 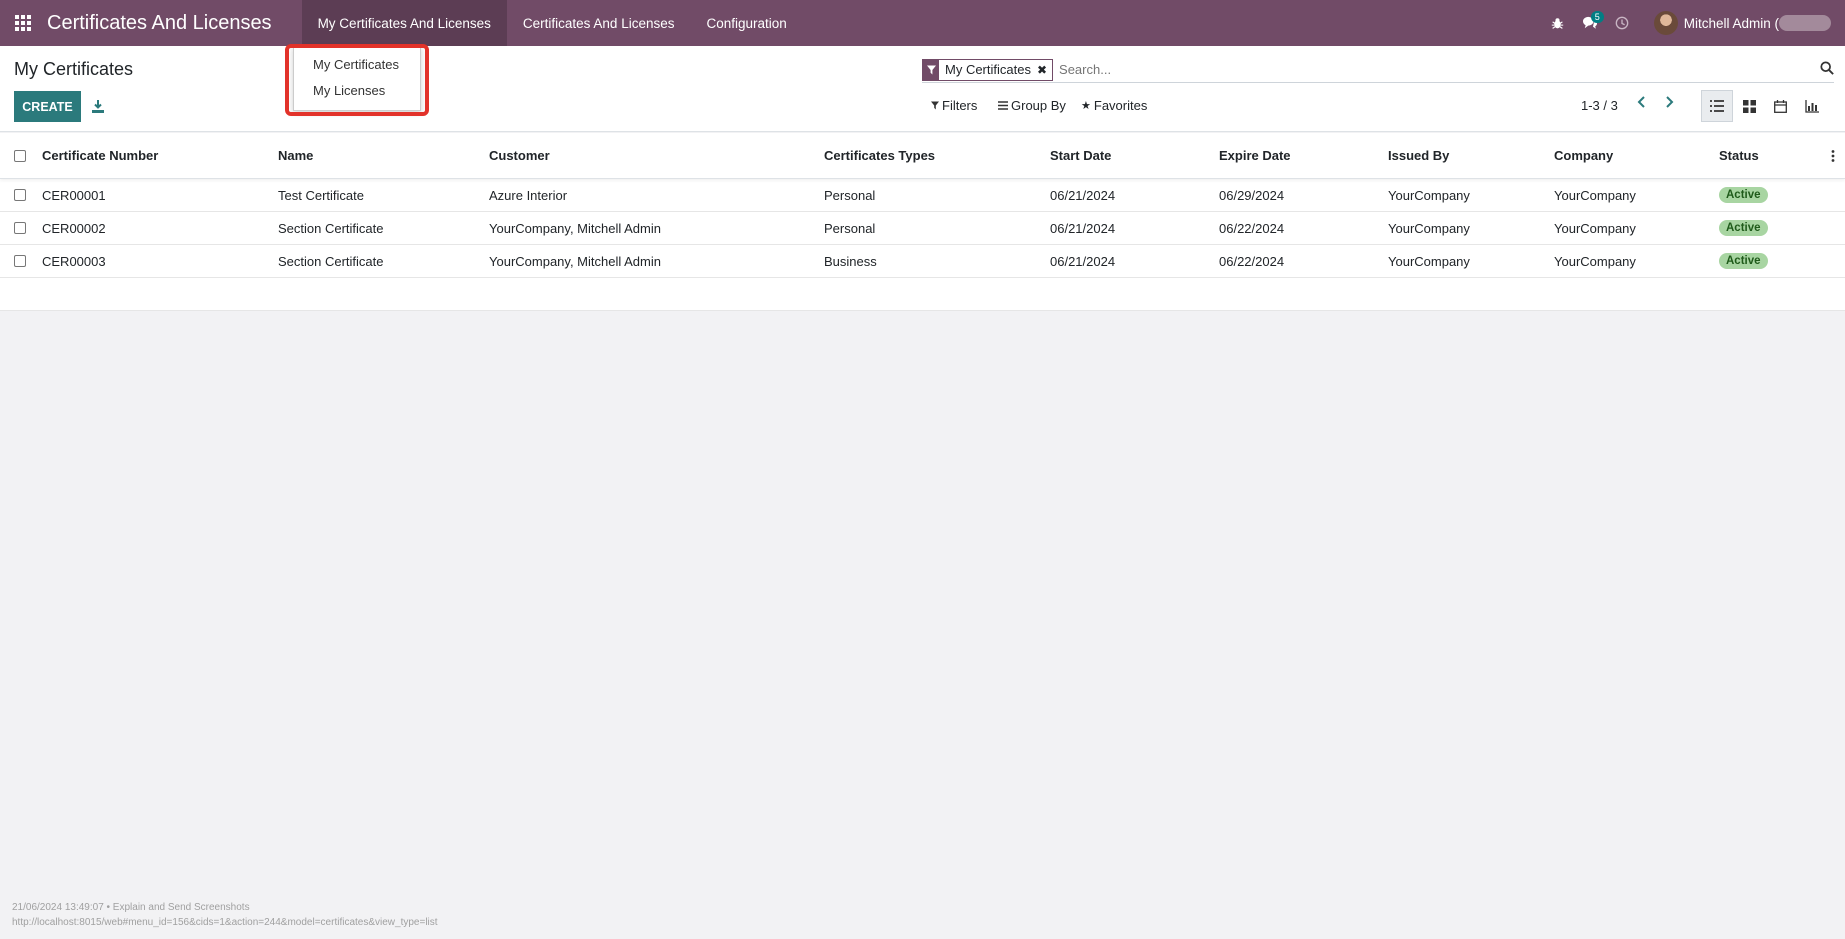 What do you see at coordinates (1780, 106) in the screenshot?
I see `calendar-view-icon` at bounding box center [1780, 106].